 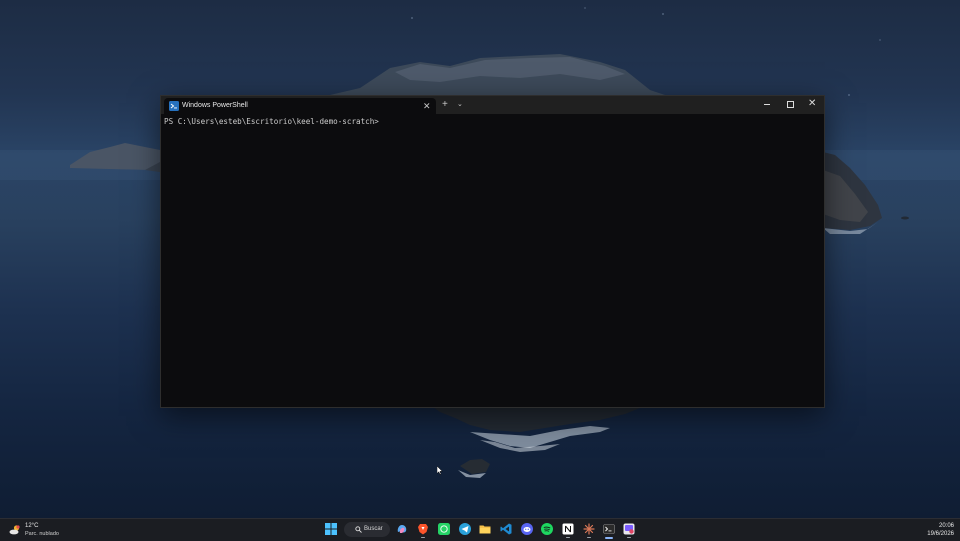 I want to click on taskbar-app-vscode, so click(x=506, y=529).